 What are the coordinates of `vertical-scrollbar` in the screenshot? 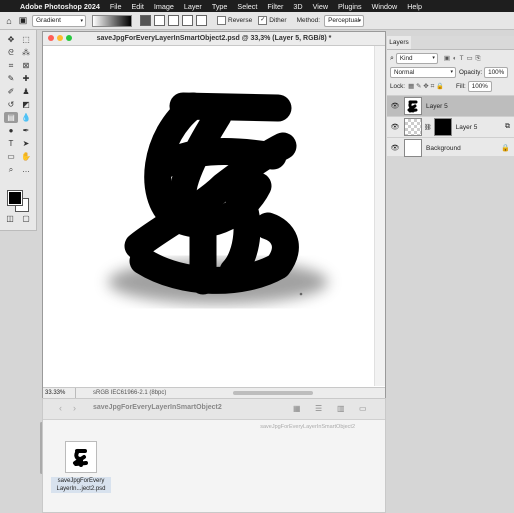 It's located at (379, 216).